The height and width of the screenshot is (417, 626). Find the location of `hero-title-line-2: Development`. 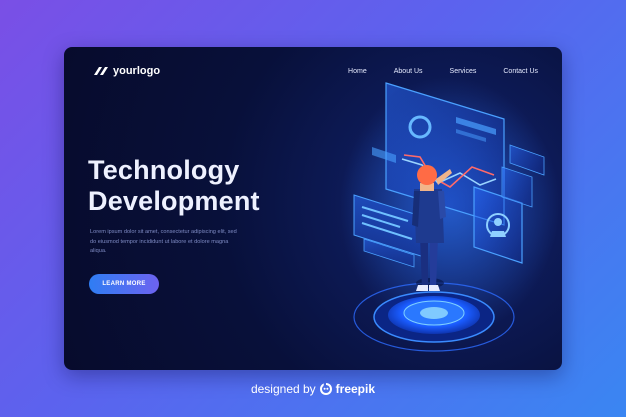

hero-title-line-2: Development is located at coordinates (174, 201).